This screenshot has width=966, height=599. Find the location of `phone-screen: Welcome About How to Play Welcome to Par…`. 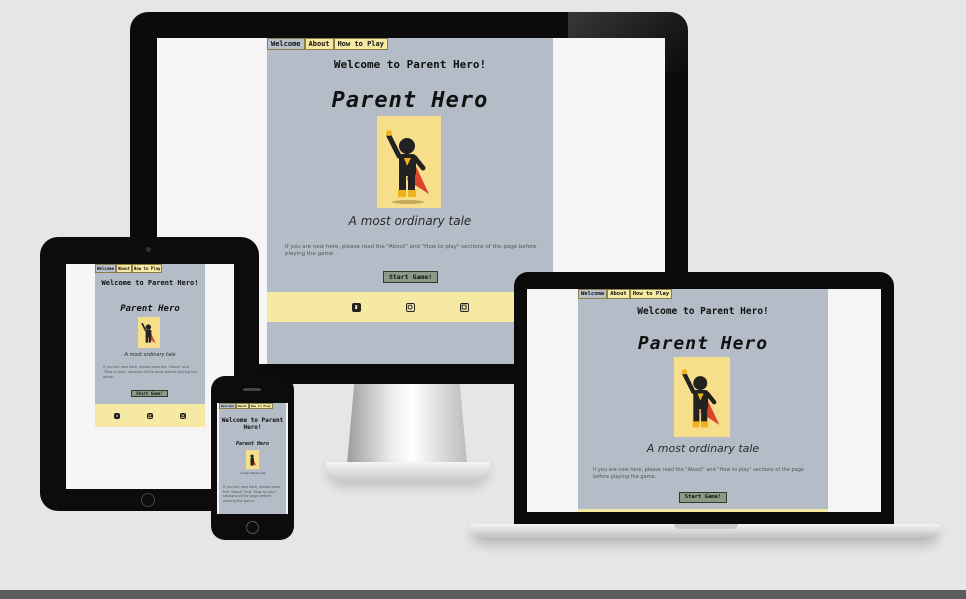

phone-screen: Welcome About How to Play Welcome to Par… is located at coordinates (252, 458).